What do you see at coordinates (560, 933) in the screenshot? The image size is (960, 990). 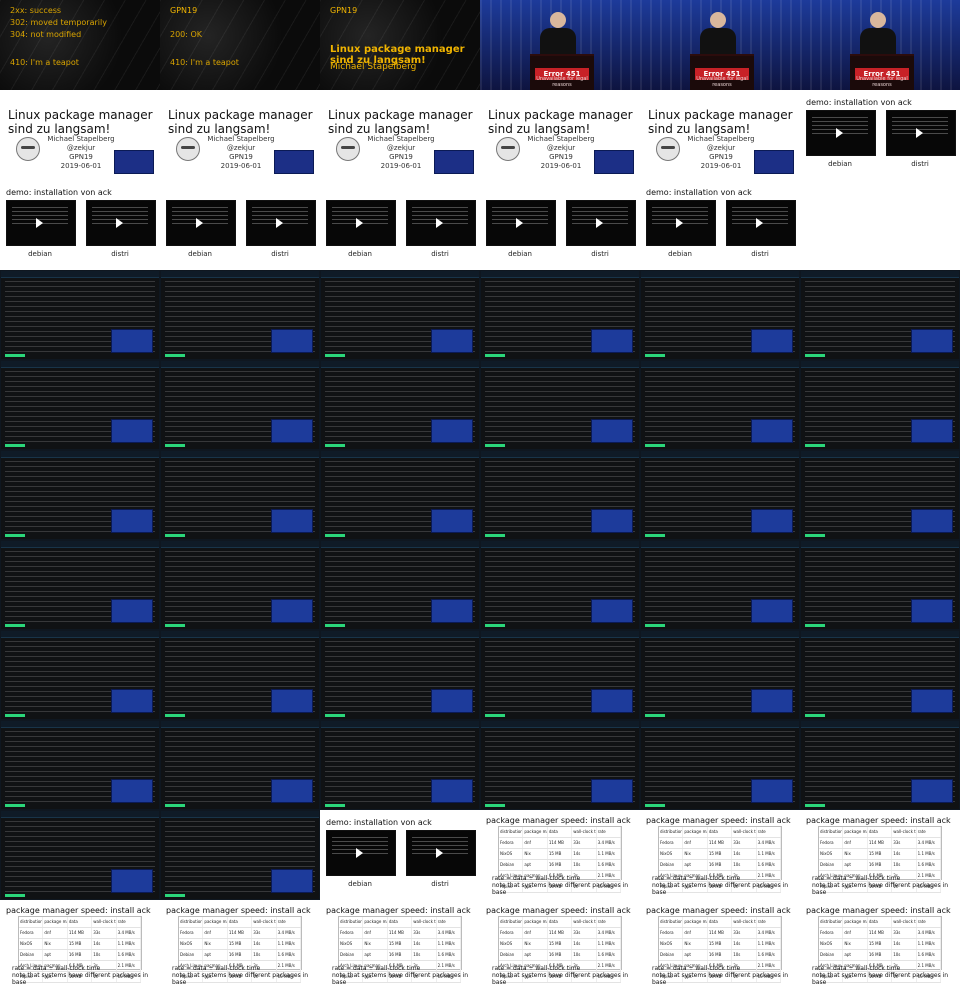 I see `table-row: Fedora dnf 114 MB 33s 3.4 MB/s` at bounding box center [560, 933].